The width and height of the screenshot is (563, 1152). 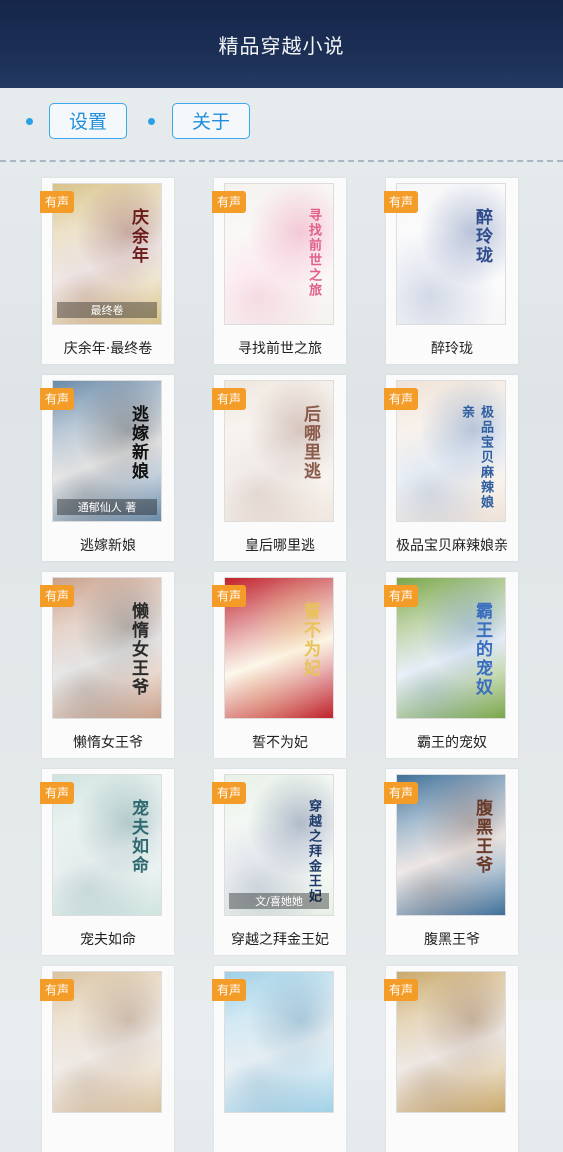 What do you see at coordinates (452, 545) in the screenshot?
I see `book-title: 极品宝贝麻辣娘亲` at bounding box center [452, 545].